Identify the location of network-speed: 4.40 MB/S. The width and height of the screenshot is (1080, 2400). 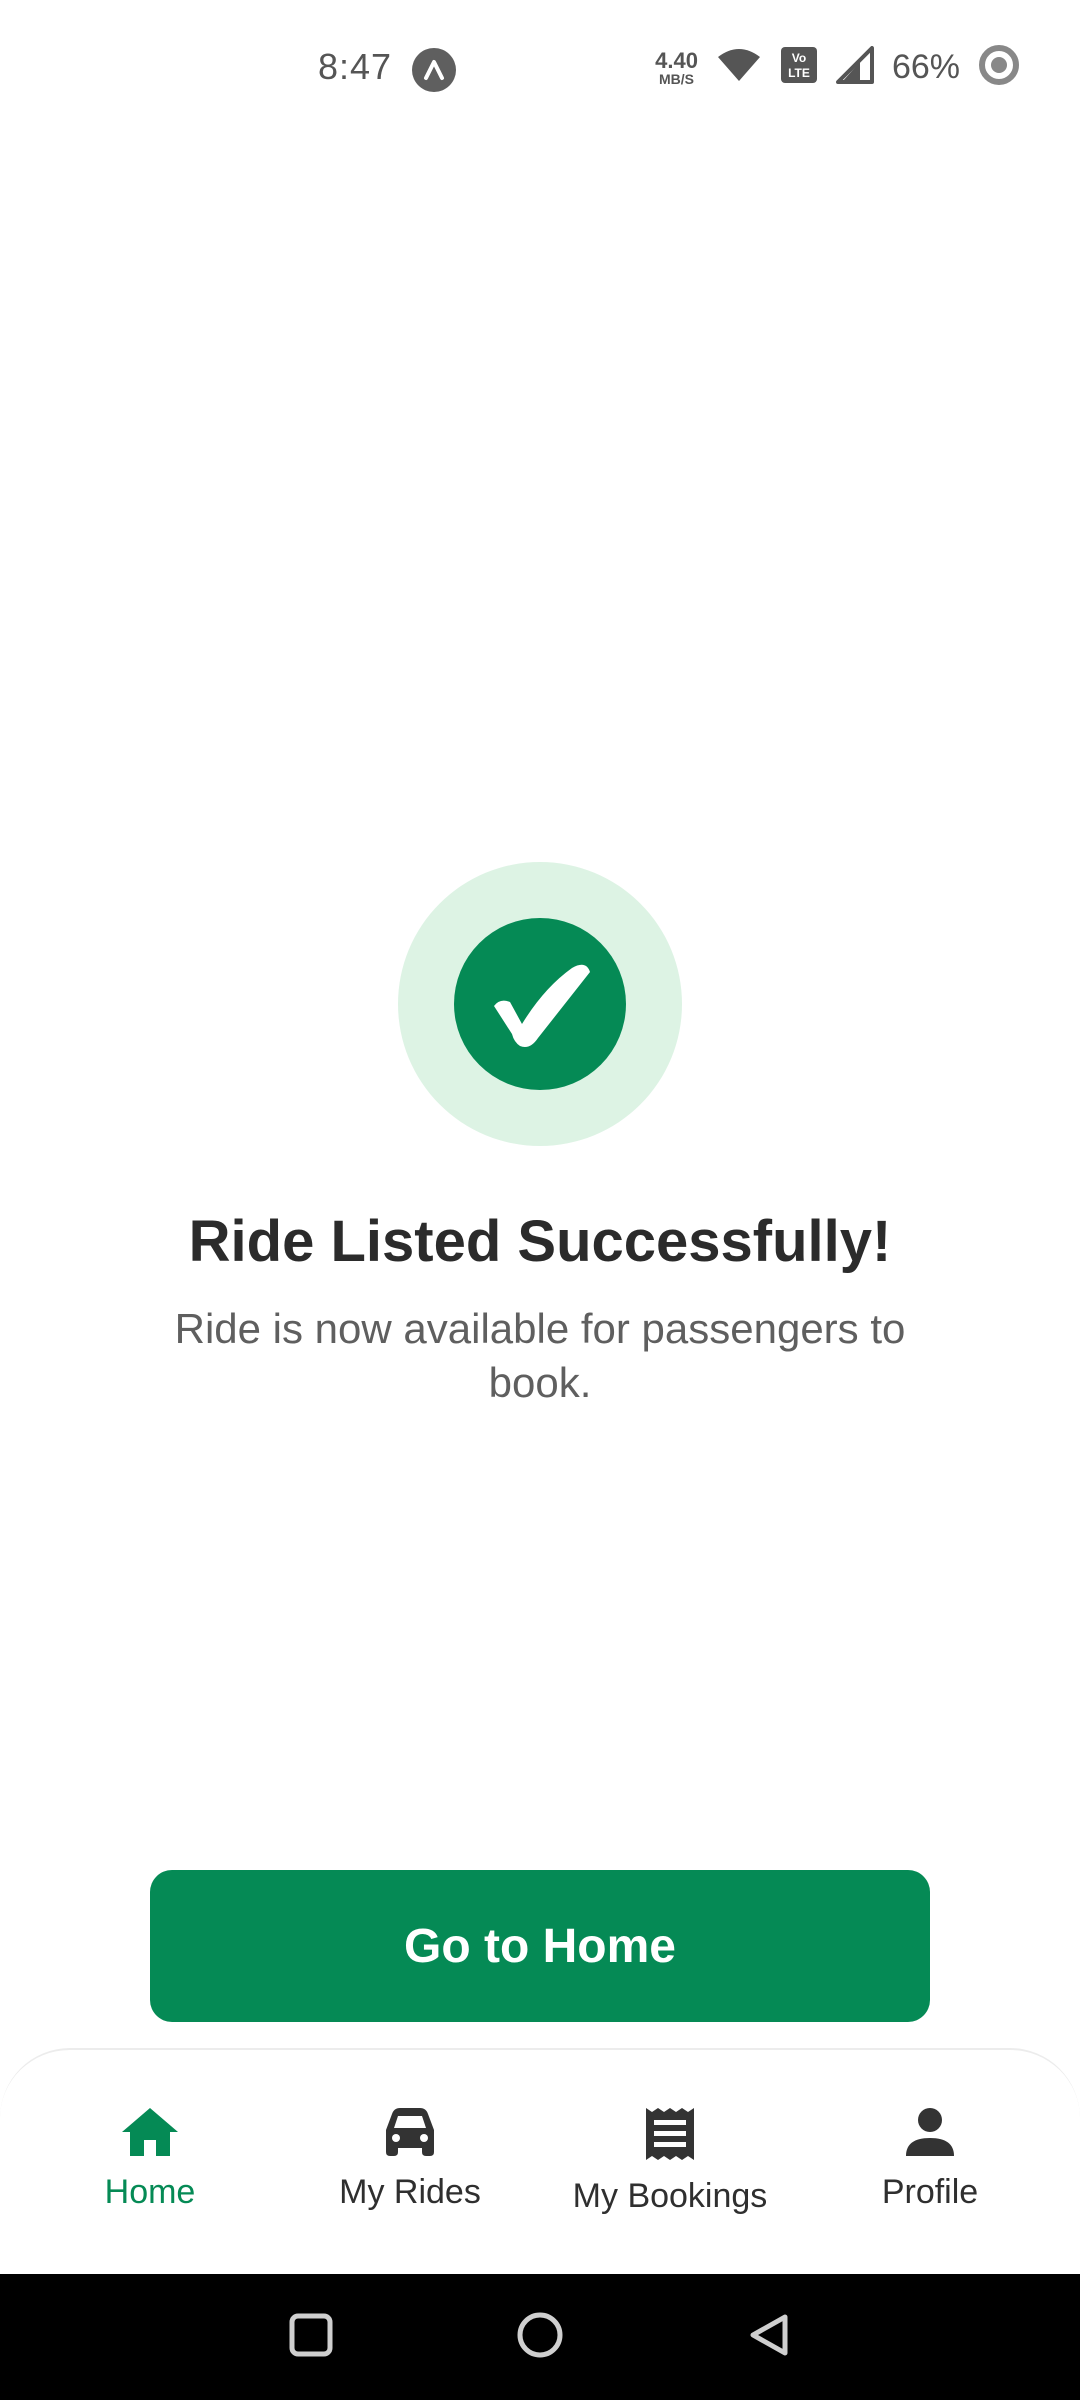
(676, 67).